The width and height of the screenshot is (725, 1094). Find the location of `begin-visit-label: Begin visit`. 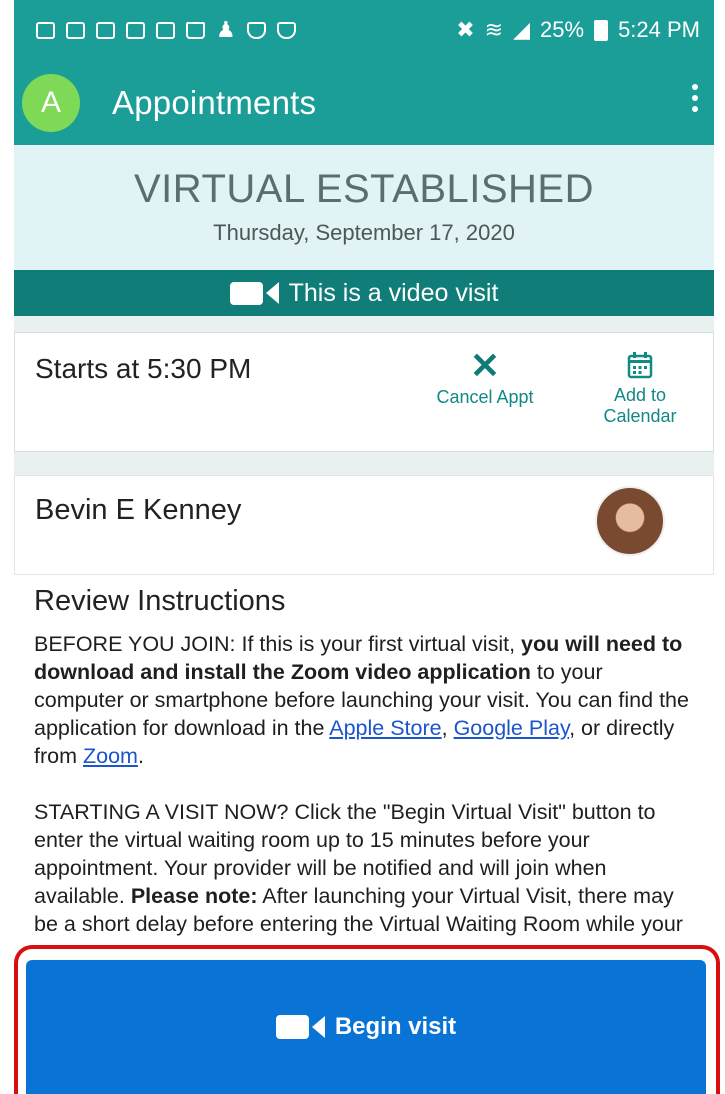

begin-visit-label: Begin visit is located at coordinates (395, 1026).